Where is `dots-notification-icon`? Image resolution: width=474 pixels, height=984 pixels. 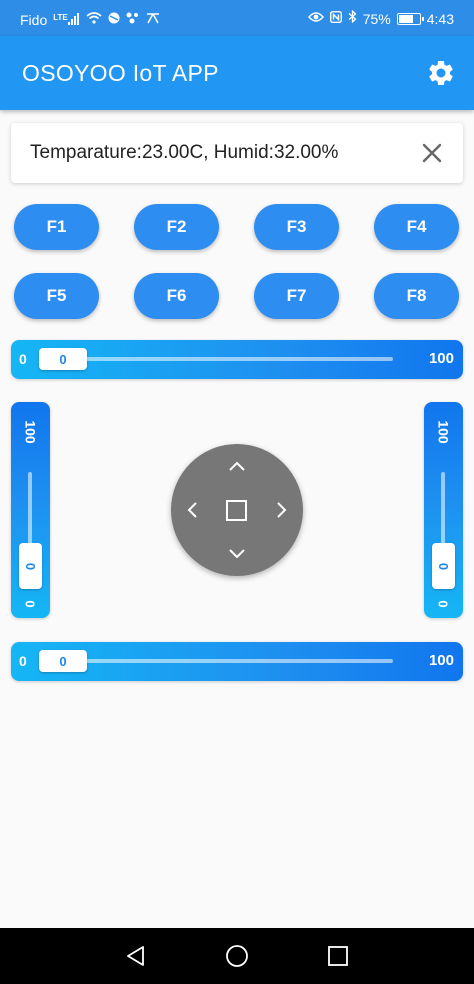 dots-notification-icon is located at coordinates (133, 20).